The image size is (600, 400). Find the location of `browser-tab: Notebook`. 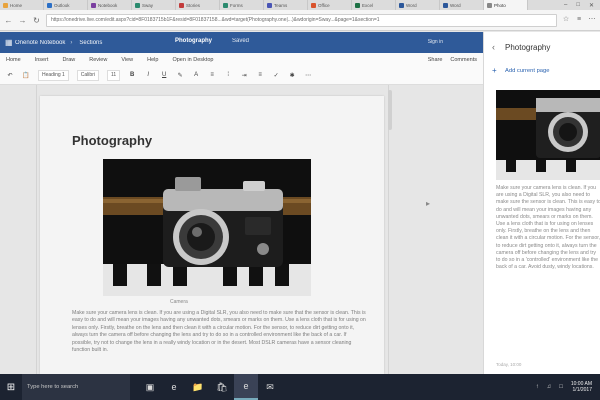

browser-tab: Notebook is located at coordinates (110, 5).